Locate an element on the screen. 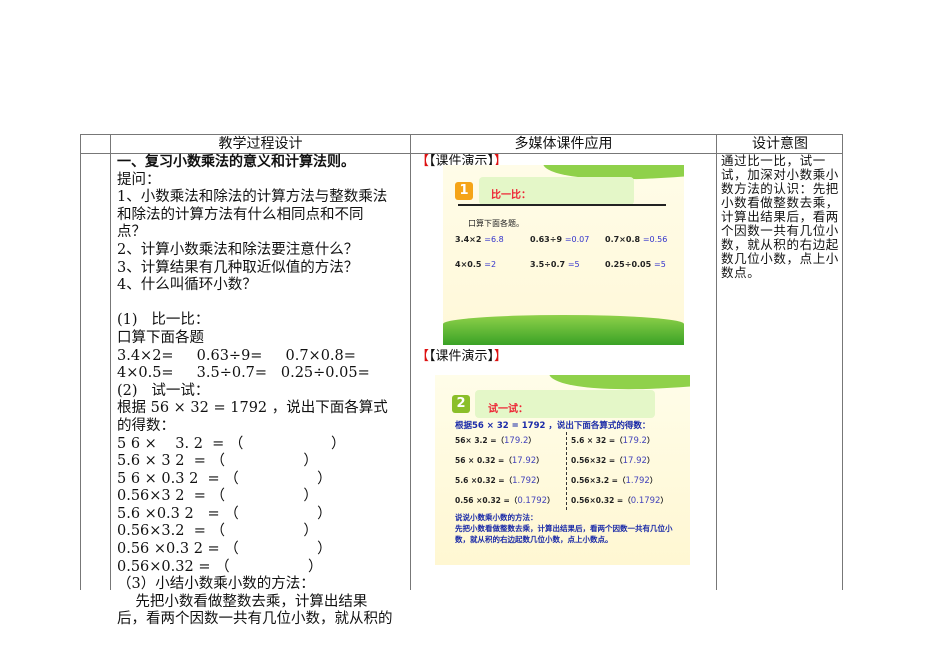 The height and width of the screenshot is (672, 950). slide-number: 2 is located at coordinates (461, 404).